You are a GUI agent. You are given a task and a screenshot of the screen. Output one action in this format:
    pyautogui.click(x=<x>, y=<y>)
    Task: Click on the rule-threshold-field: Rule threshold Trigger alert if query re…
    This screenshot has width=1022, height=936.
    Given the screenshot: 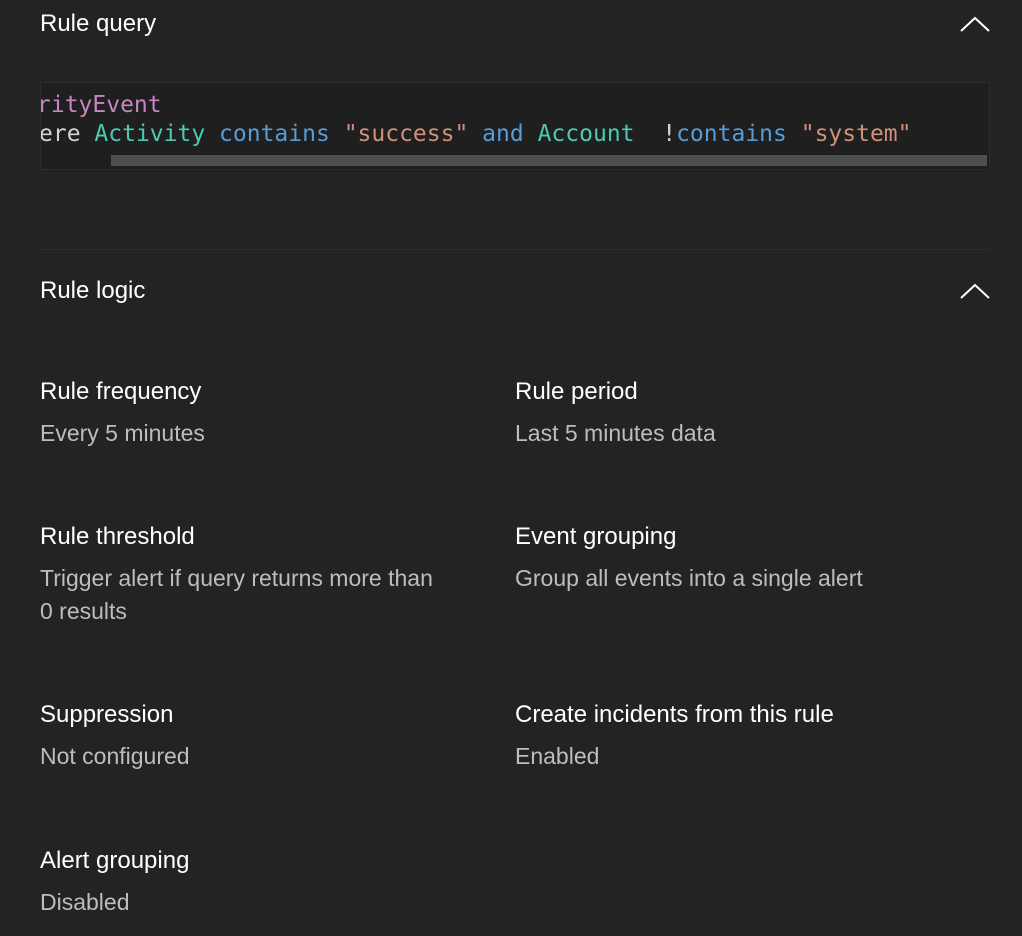 What is the action you would take?
    pyautogui.click(x=240, y=575)
    